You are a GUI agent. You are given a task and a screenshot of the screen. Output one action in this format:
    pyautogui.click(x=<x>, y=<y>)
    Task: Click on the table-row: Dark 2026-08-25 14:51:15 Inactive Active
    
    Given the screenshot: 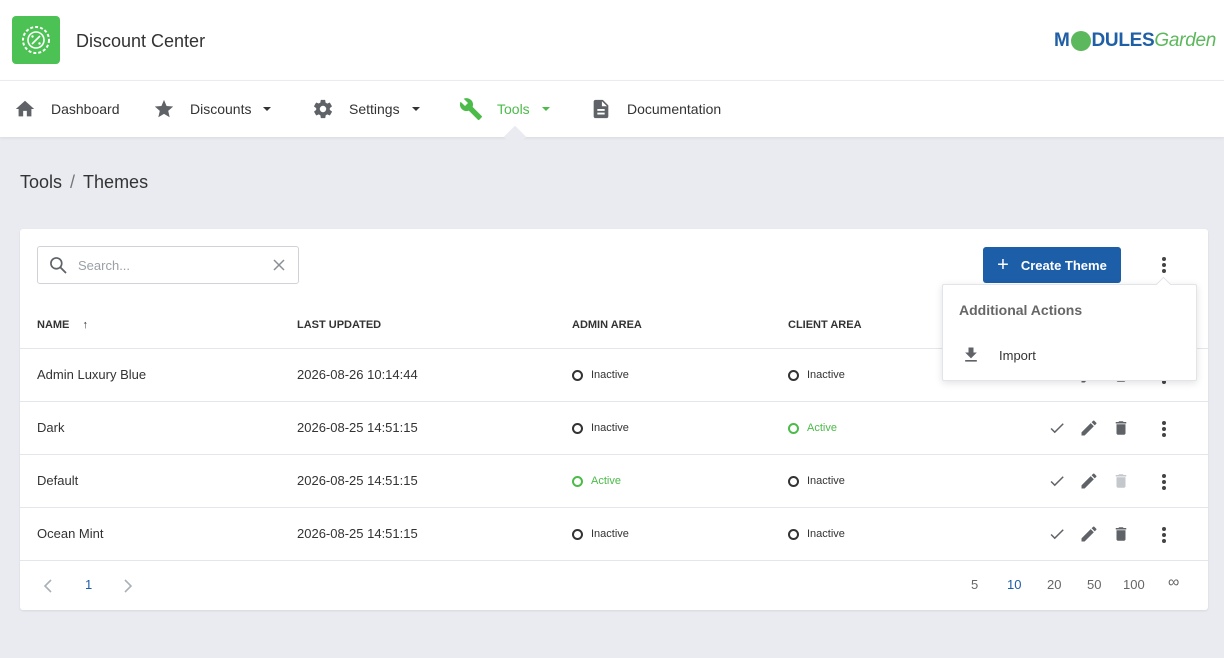 What is the action you would take?
    pyautogui.click(x=614, y=428)
    